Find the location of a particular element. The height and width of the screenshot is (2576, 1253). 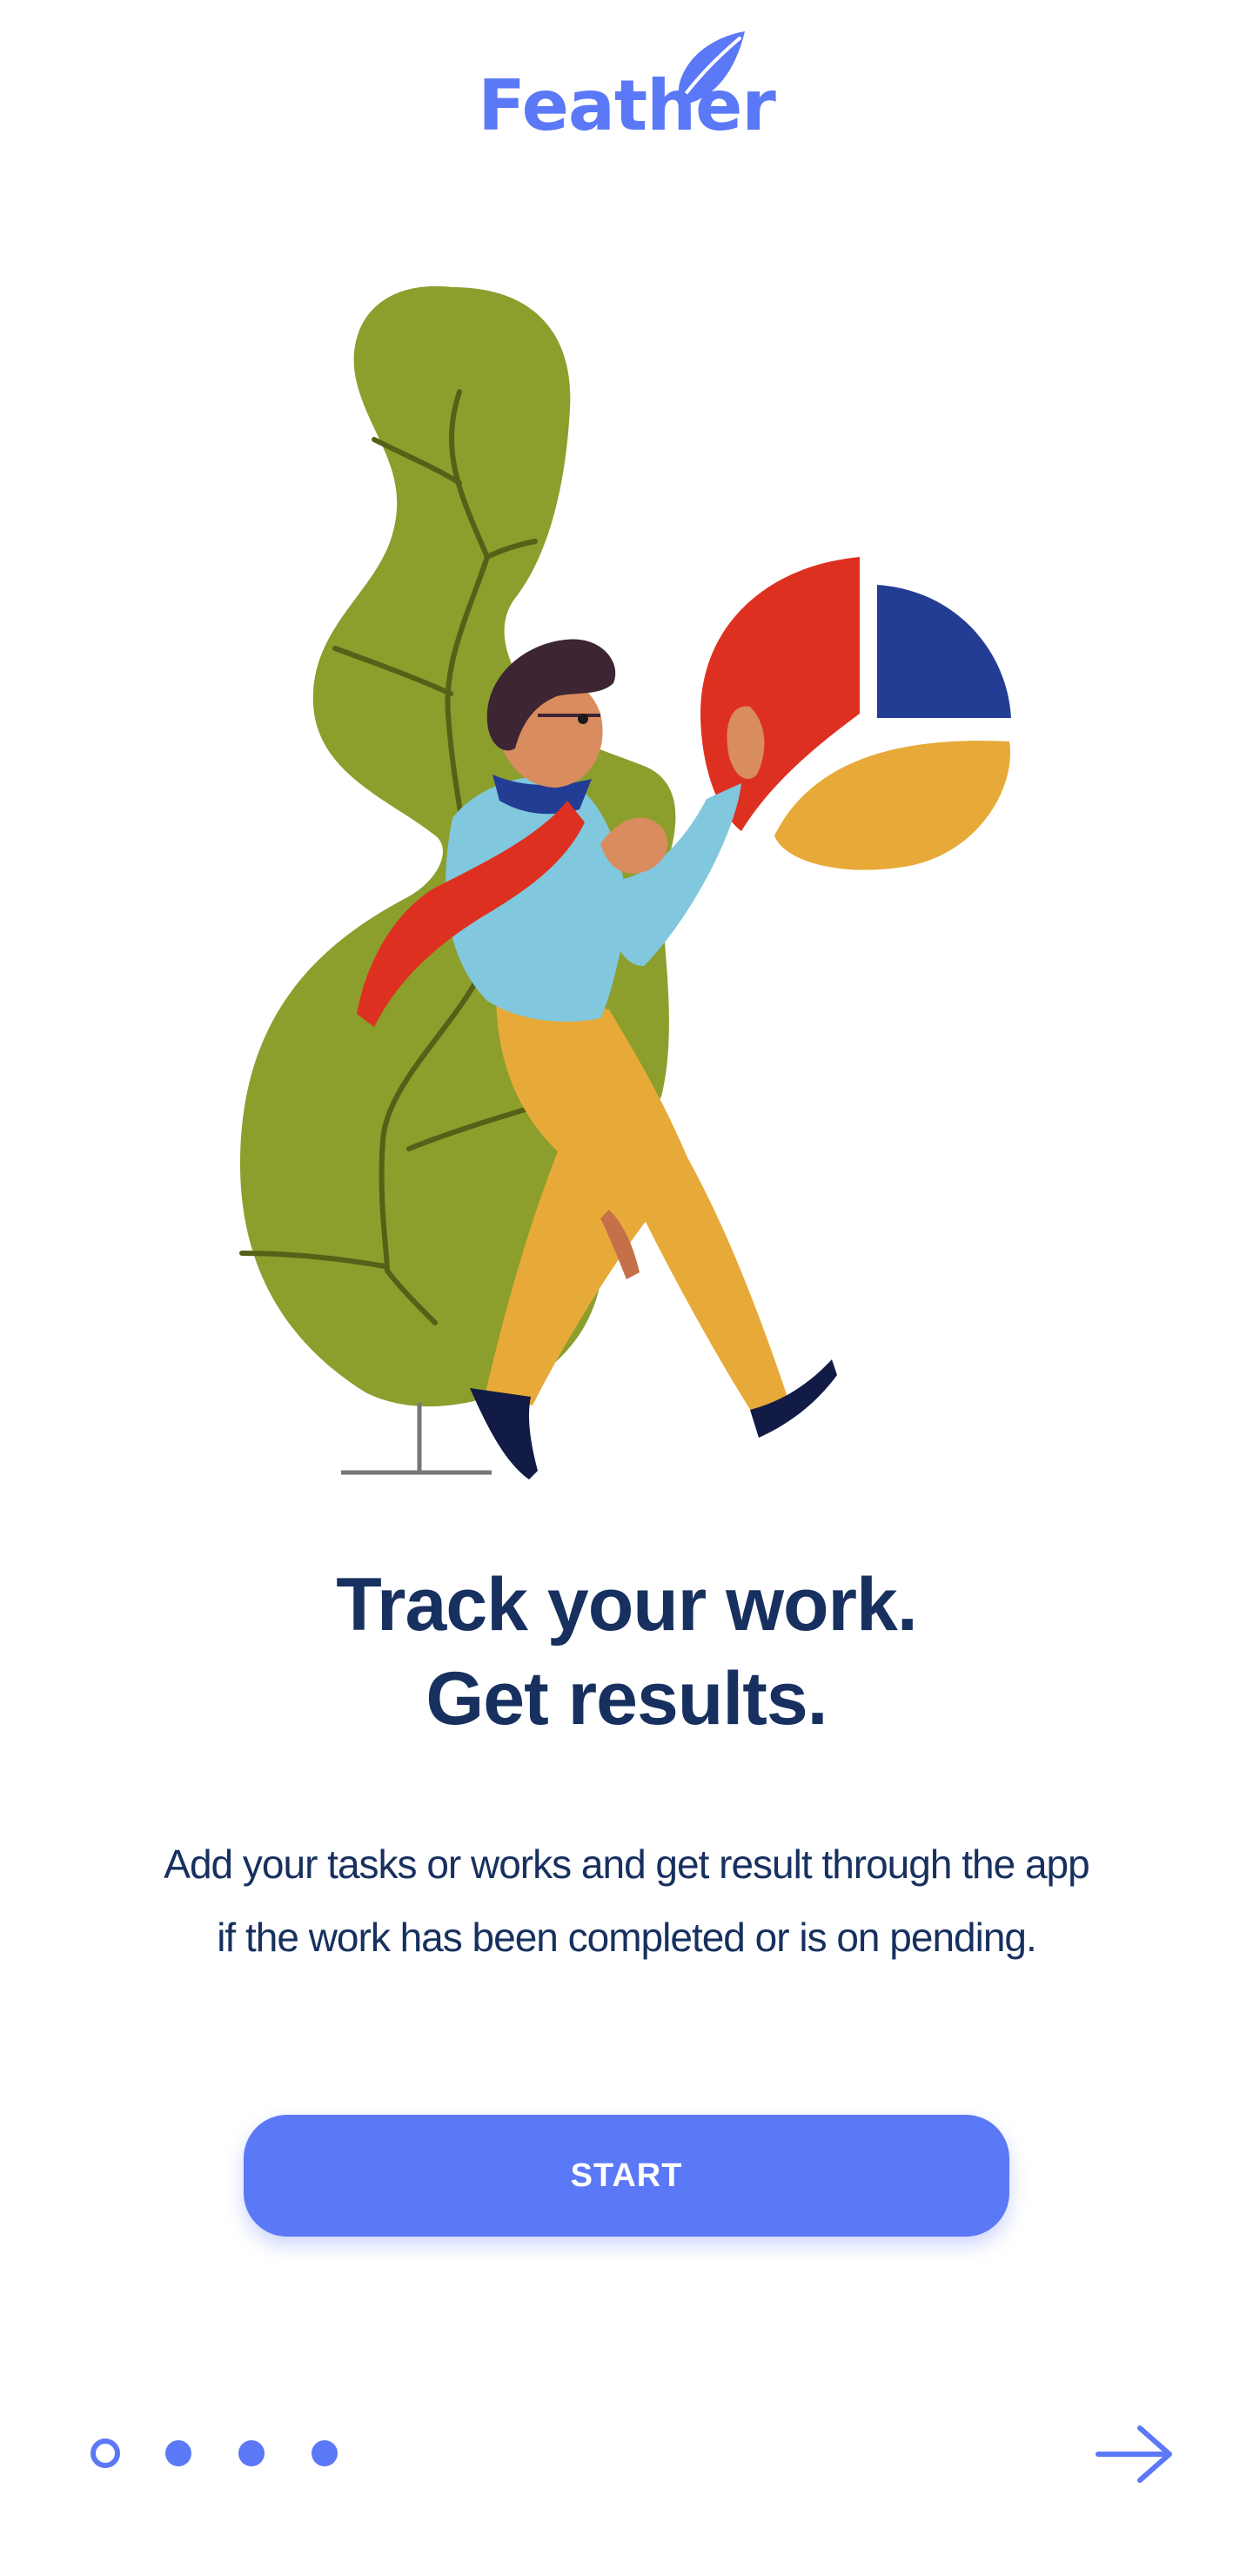

start-button: START is located at coordinates (626, 2176).